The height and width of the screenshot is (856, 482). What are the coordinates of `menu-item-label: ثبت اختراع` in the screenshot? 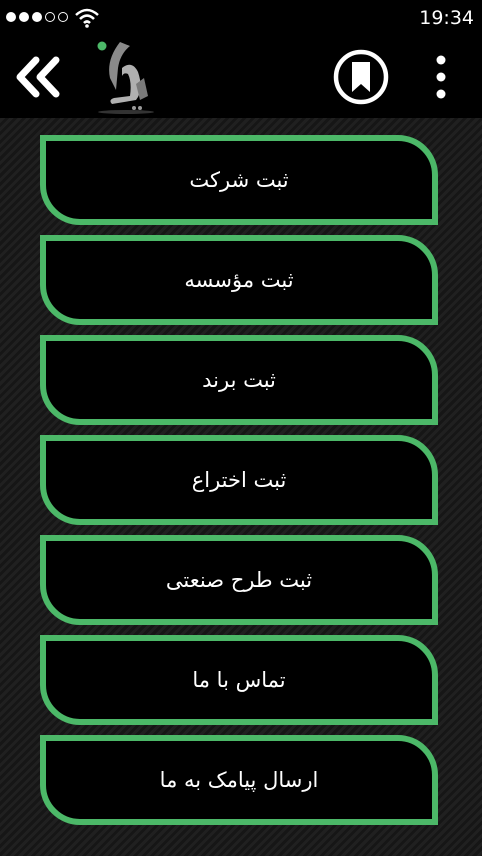 It's located at (239, 480).